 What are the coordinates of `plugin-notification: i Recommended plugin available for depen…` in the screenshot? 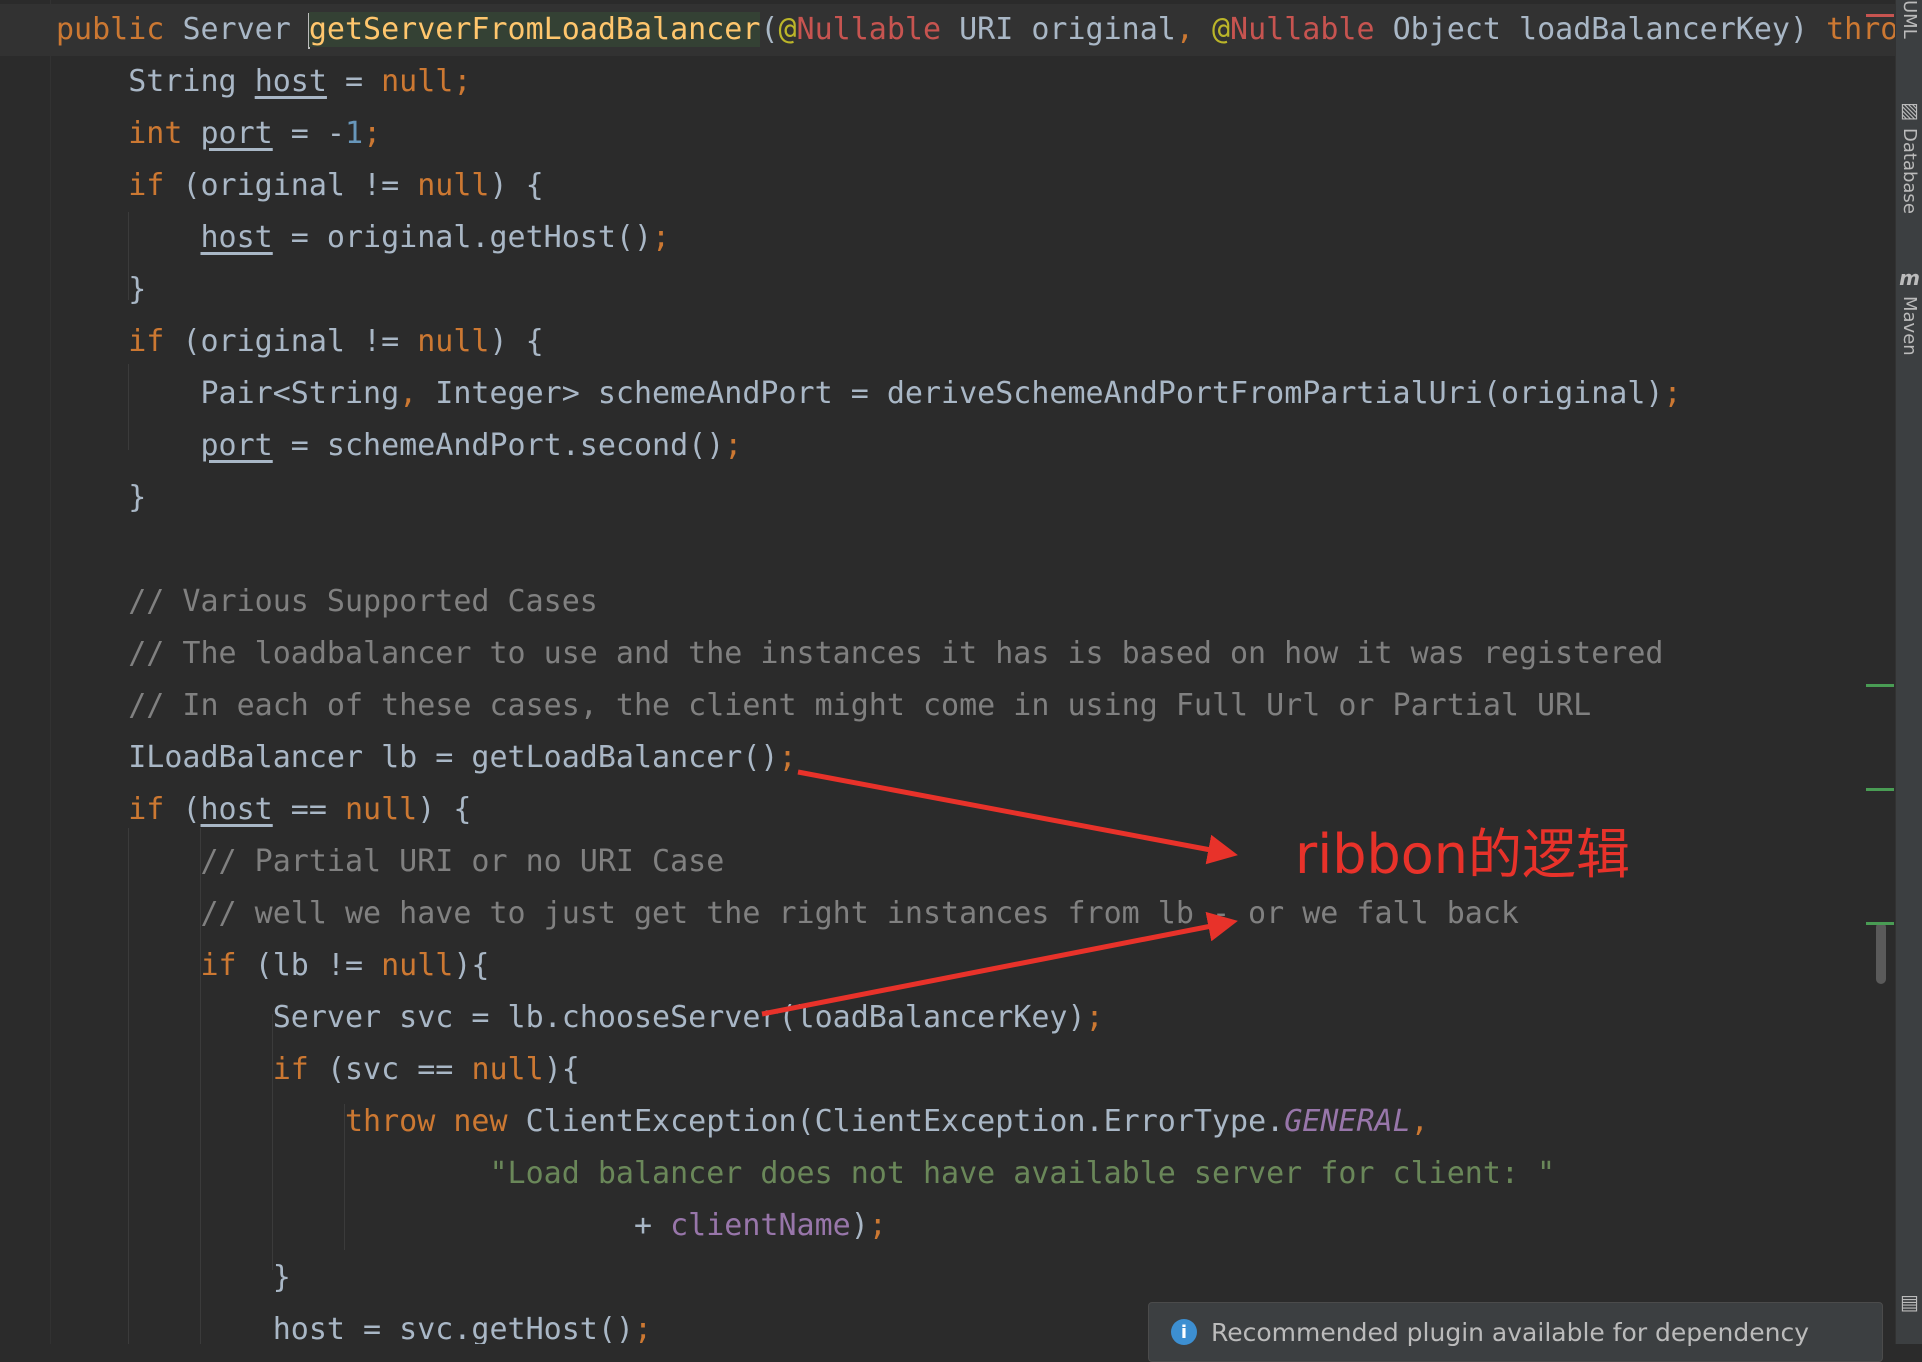 It's located at (1515, 1332).